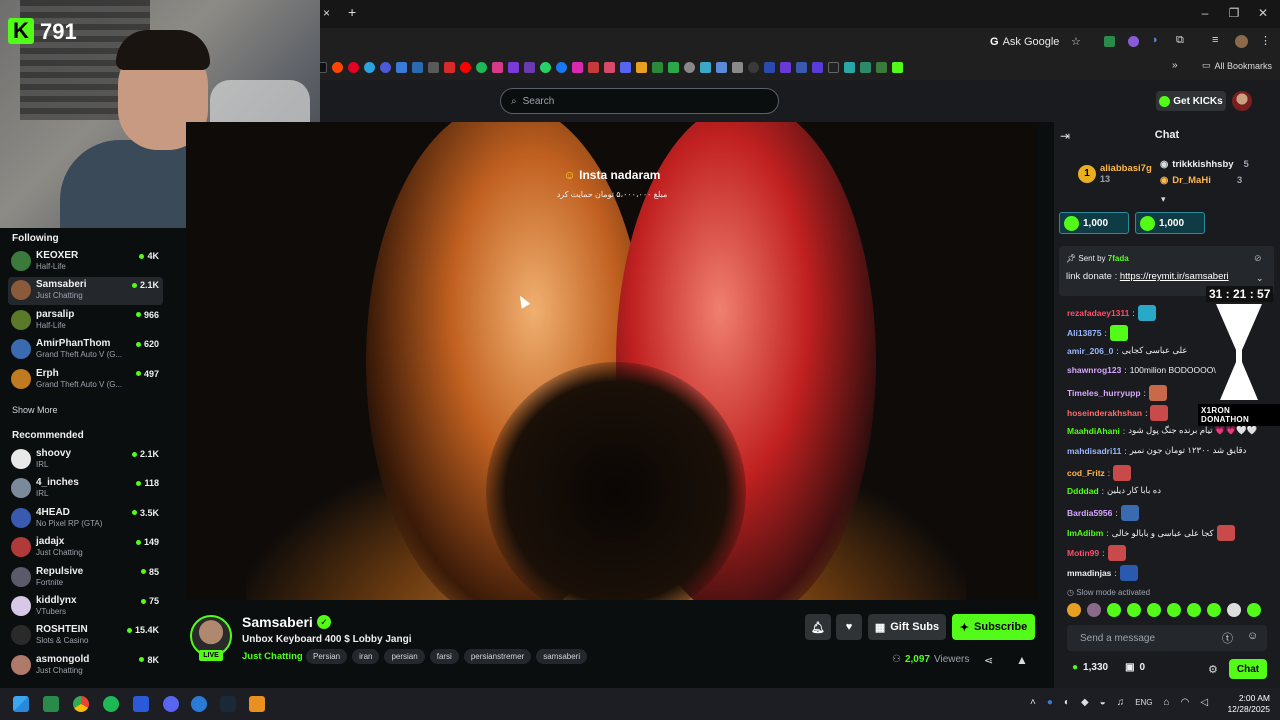  What do you see at coordinates (1213, 669) in the screenshot?
I see `gear-icon: ⚙` at bounding box center [1213, 669].